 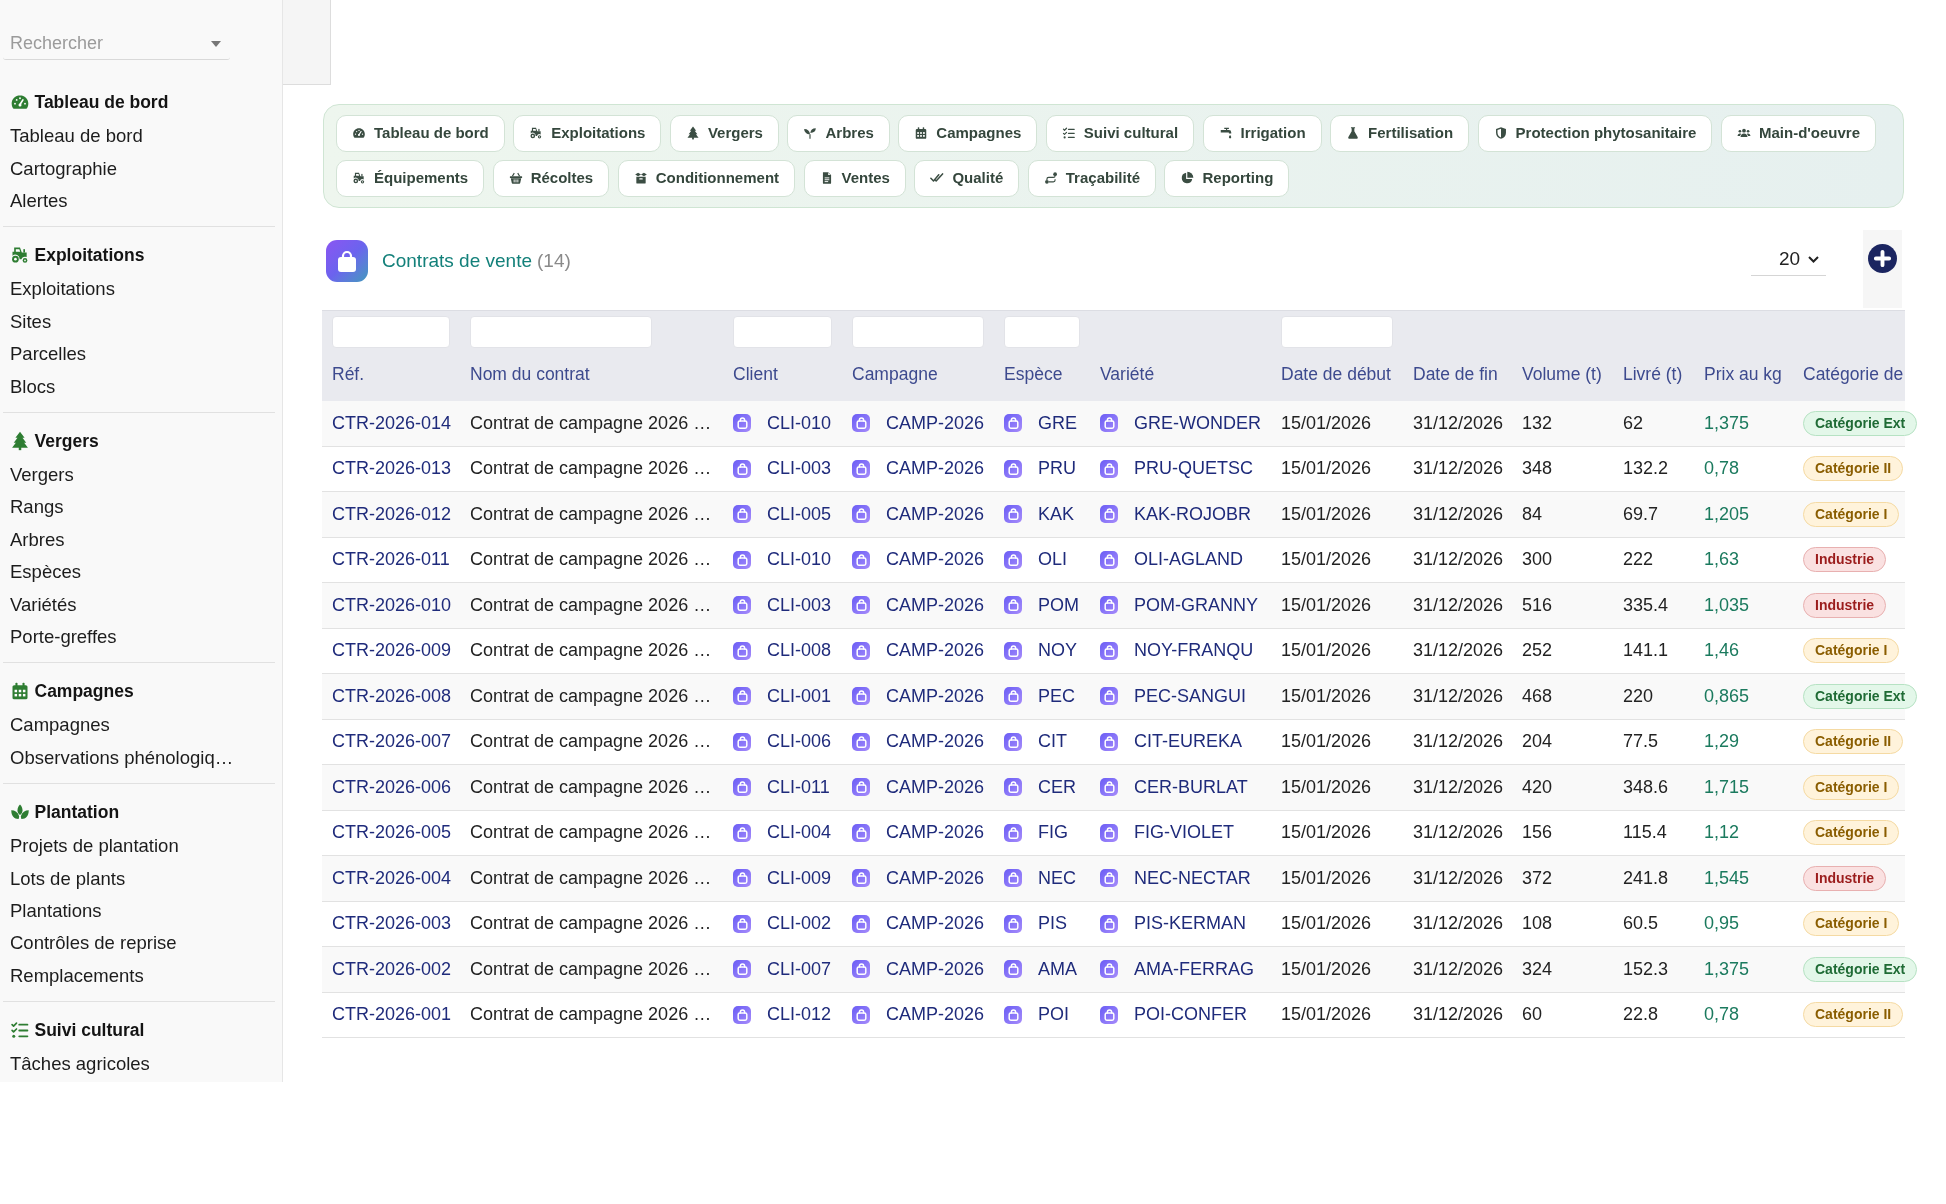 What do you see at coordinates (392, 514) in the screenshot?
I see `ref-link: CTR-2026-012` at bounding box center [392, 514].